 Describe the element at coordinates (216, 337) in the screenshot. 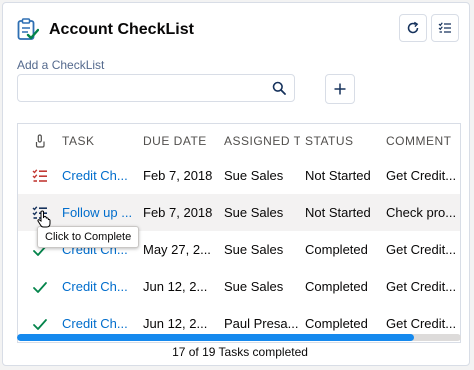

I see `progress-bar-fill` at that location.